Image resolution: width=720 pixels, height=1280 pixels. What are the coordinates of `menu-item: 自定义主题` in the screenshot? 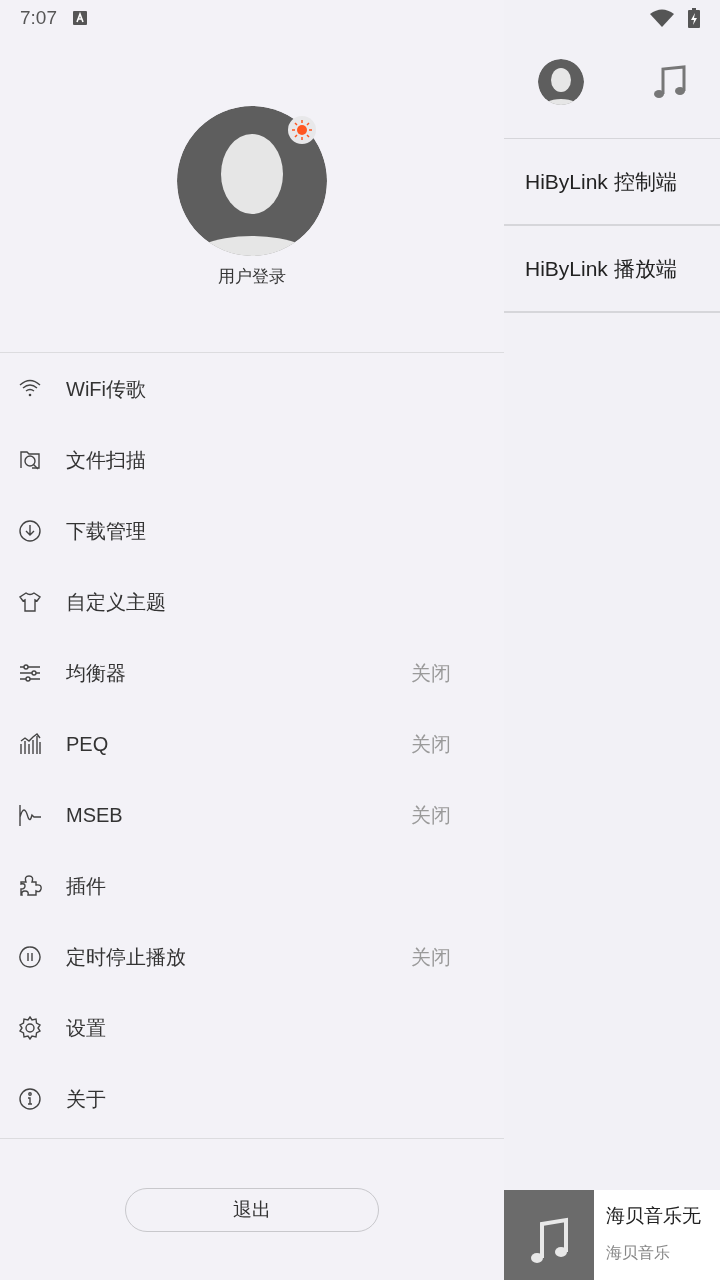 It's located at (252, 601).